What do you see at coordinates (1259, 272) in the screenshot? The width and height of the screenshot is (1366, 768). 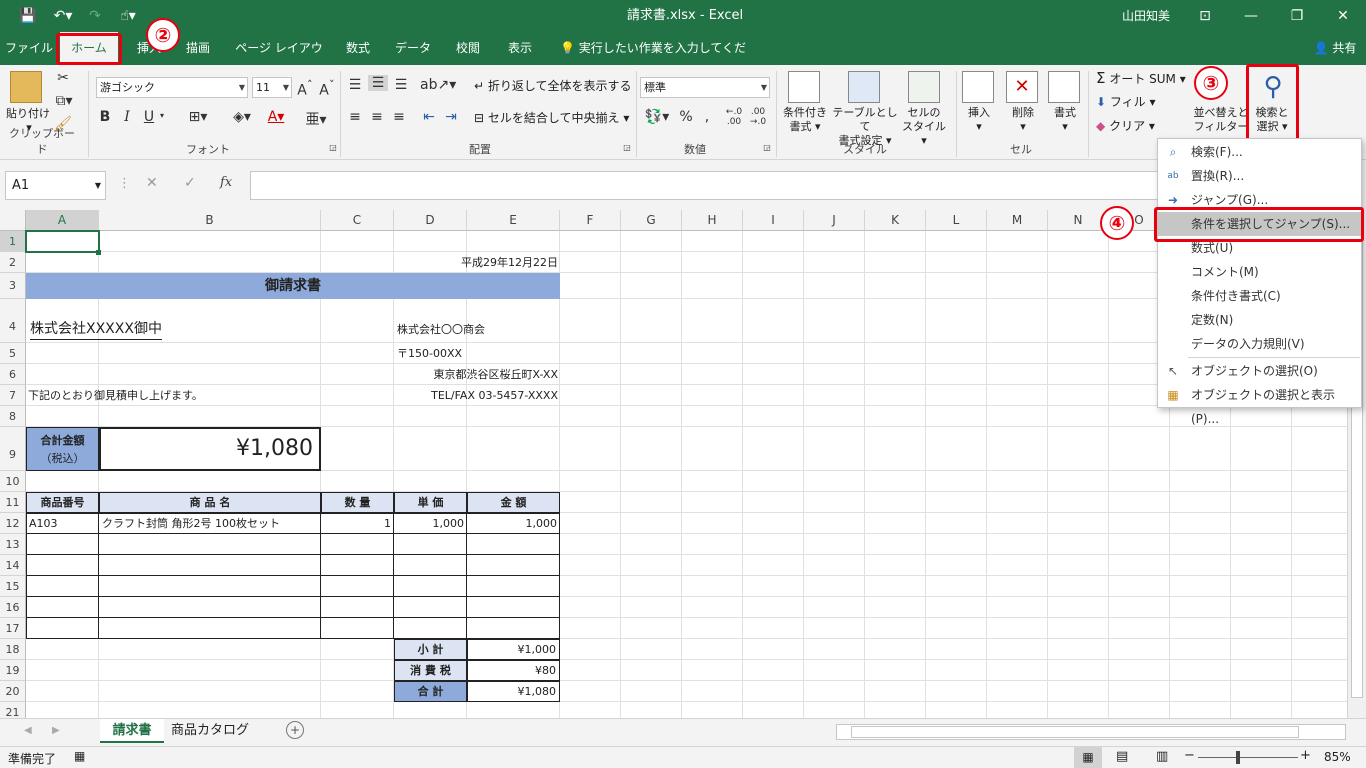 I see `menu-item-comments: コメント(M)` at bounding box center [1259, 272].